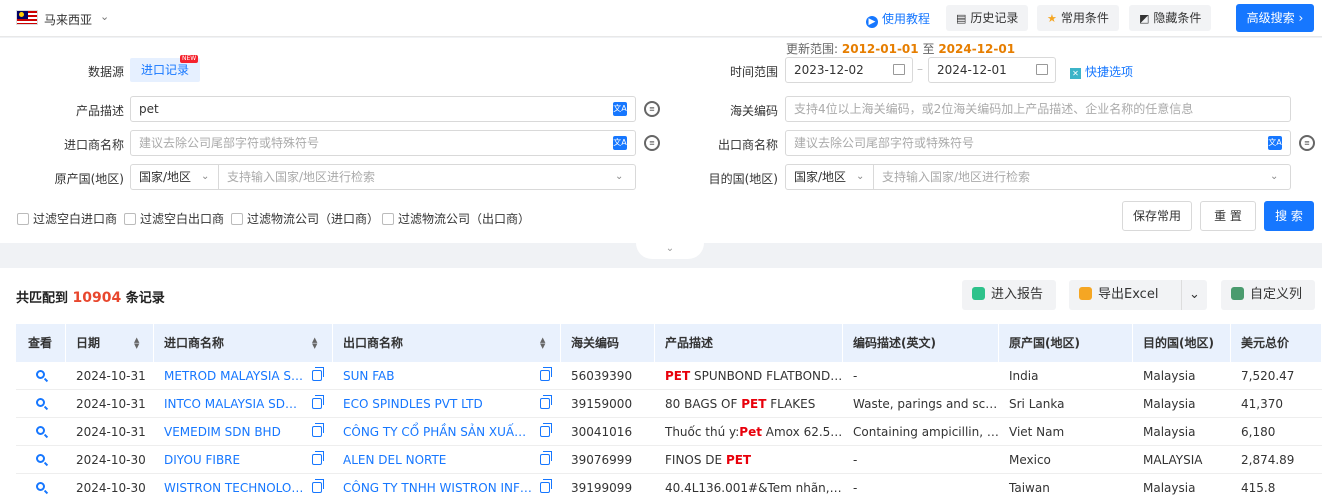  Describe the element at coordinates (602, 376) in the screenshot. I see `cell-hs: 56039390` at that location.